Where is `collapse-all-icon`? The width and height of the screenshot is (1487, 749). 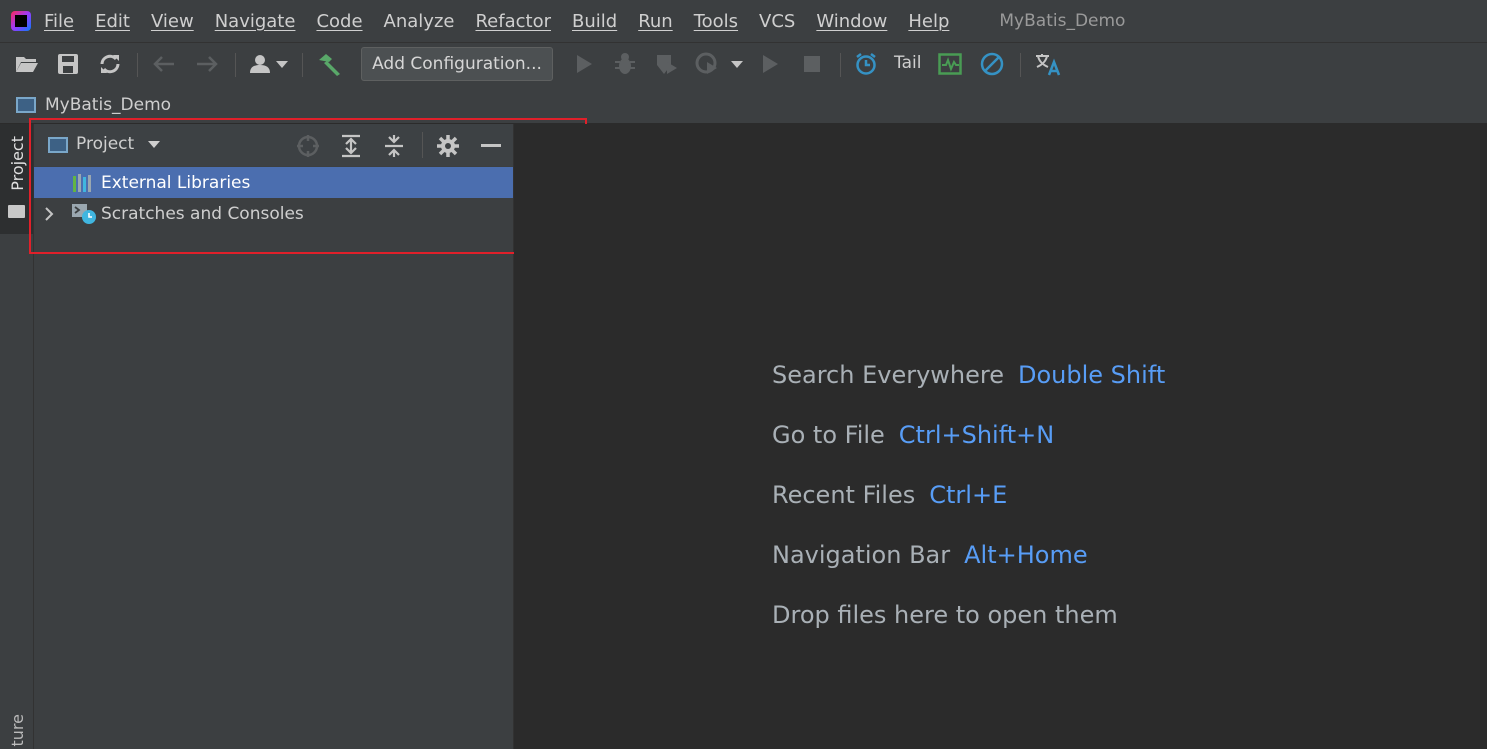 collapse-all-icon is located at coordinates (394, 146).